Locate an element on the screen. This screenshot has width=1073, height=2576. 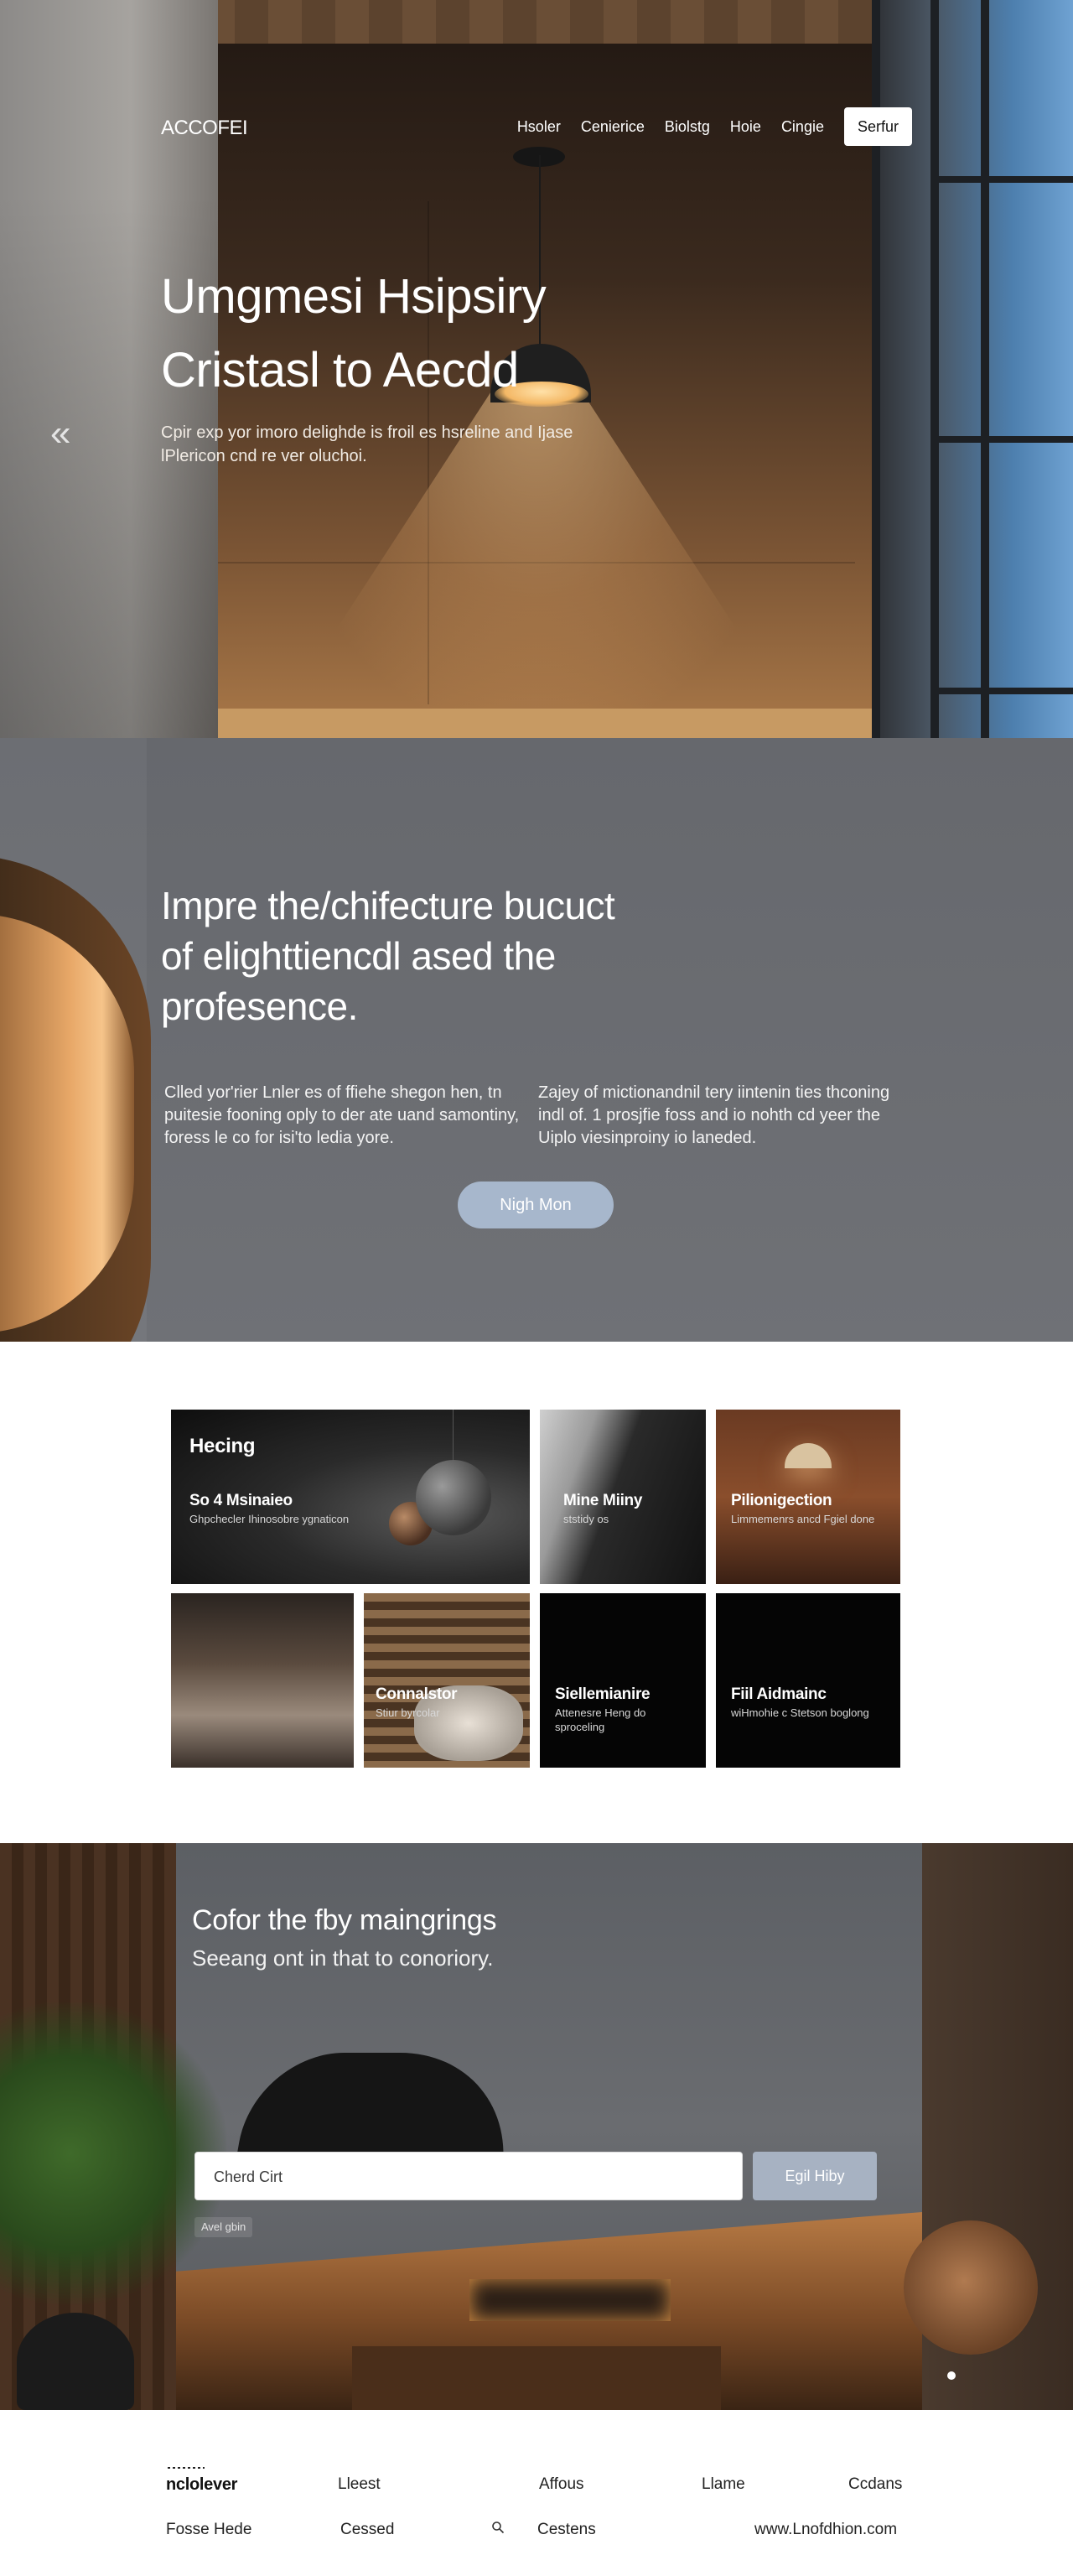
footer-website: www.Lnofdhion.com is located at coordinates (825, 2530).